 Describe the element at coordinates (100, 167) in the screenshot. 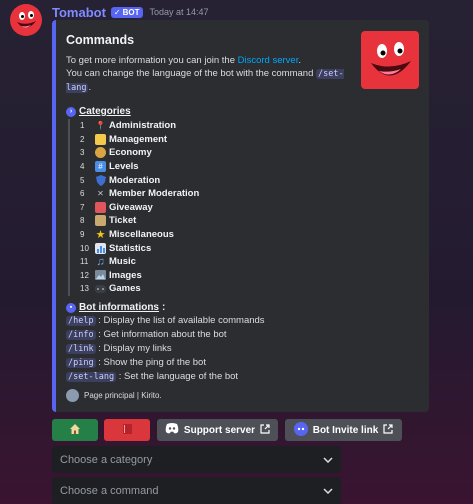

I see `numbers-icon: #` at that location.